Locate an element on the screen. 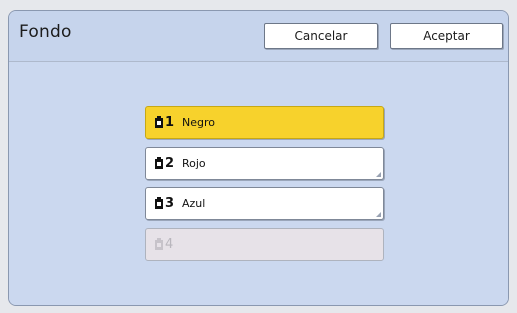  cancel-button: Cancelar is located at coordinates (321, 36).